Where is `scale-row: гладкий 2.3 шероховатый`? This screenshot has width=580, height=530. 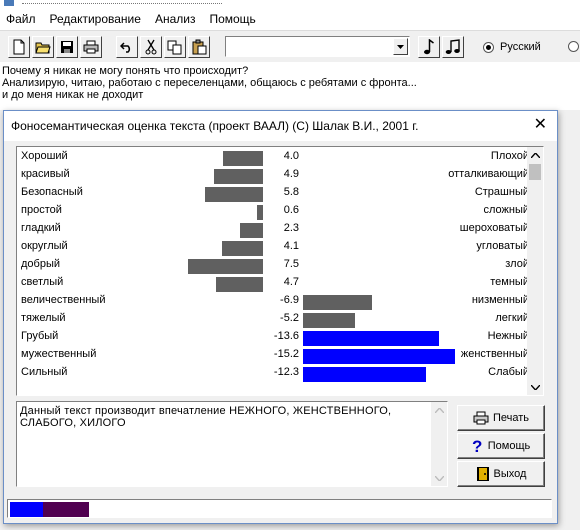
scale-row: гладкий 2.3 шероховатый is located at coordinates (273, 229).